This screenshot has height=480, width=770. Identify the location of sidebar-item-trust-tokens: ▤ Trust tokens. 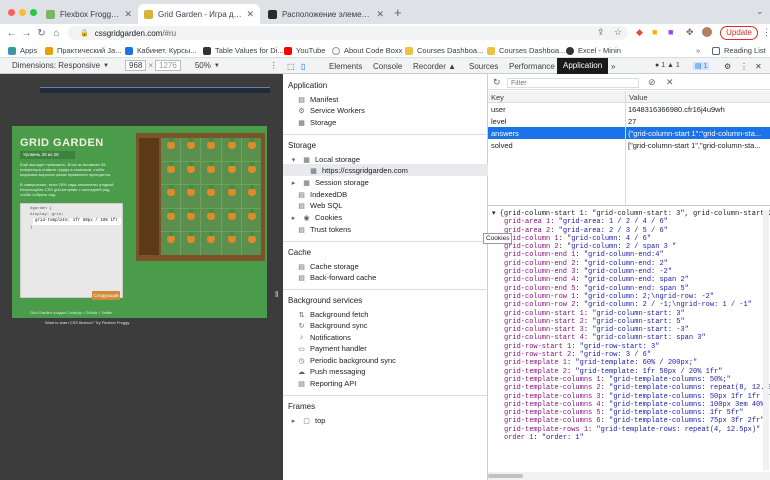
(324, 229).